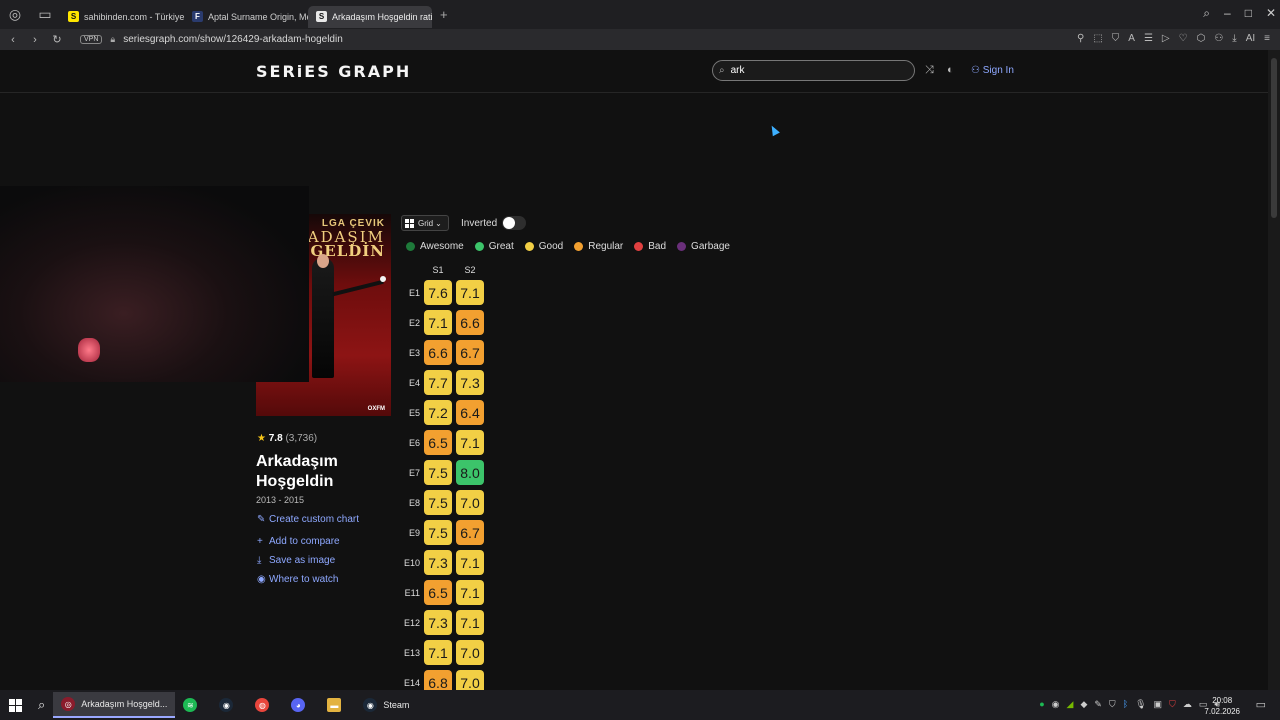 Image resolution: width=1280 pixels, height=720 pixels. I want to click on tray-spotify-icon: ●, so click(1041, 704).